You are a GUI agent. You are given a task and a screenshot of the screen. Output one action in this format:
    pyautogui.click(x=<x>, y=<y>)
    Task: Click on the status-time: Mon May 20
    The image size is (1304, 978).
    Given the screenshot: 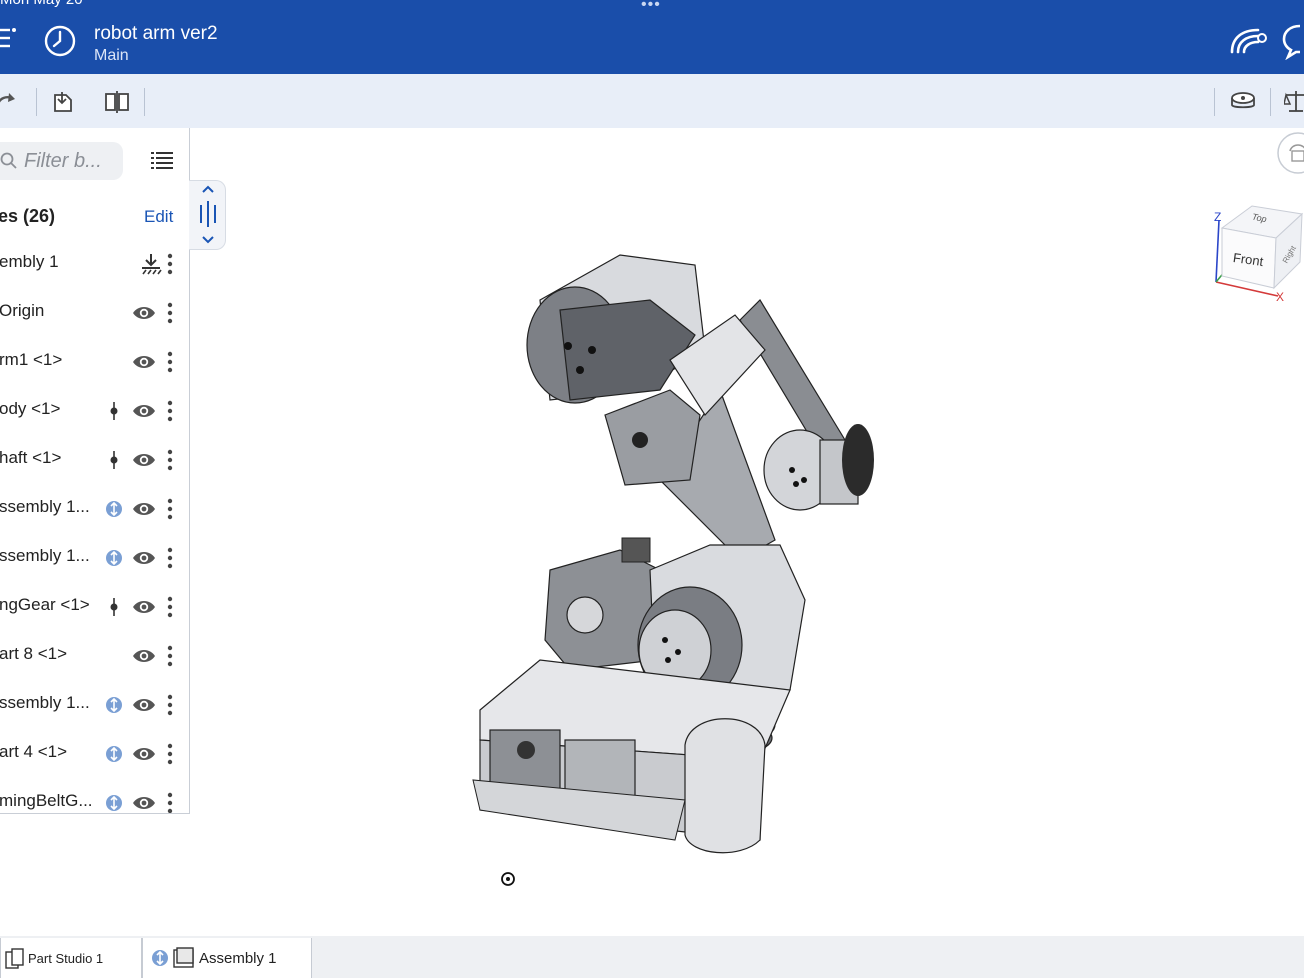 What is the action you would take?
    pyautogui.click(x=41, y=4)
    